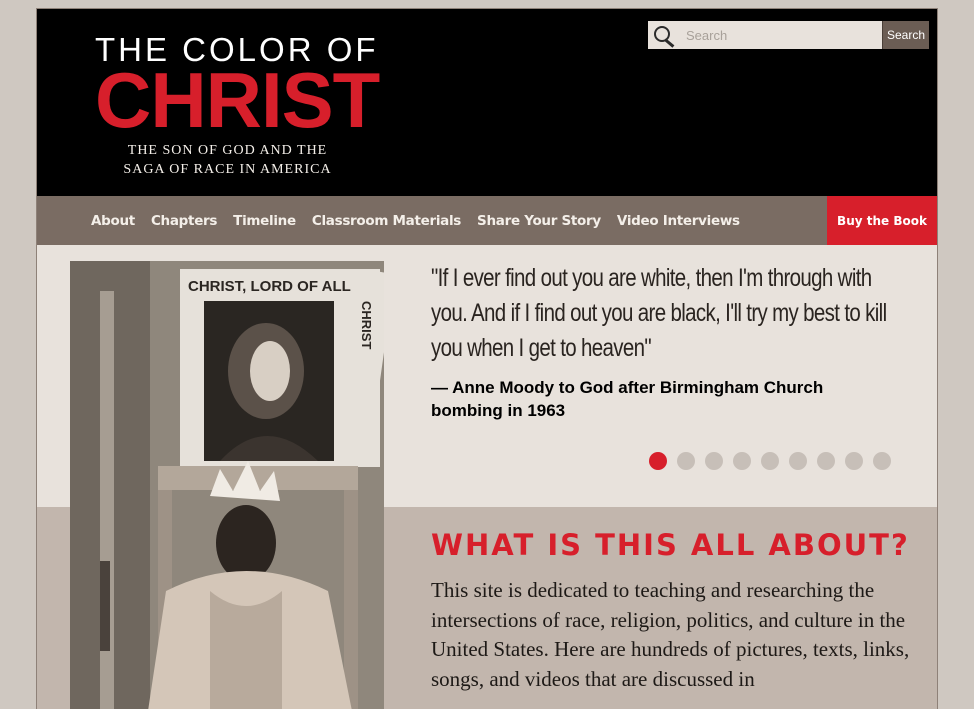  Describe the element at coordinates (184, 221) in the screenshot. I see `nav-item-chapters: Chapters` at that location.